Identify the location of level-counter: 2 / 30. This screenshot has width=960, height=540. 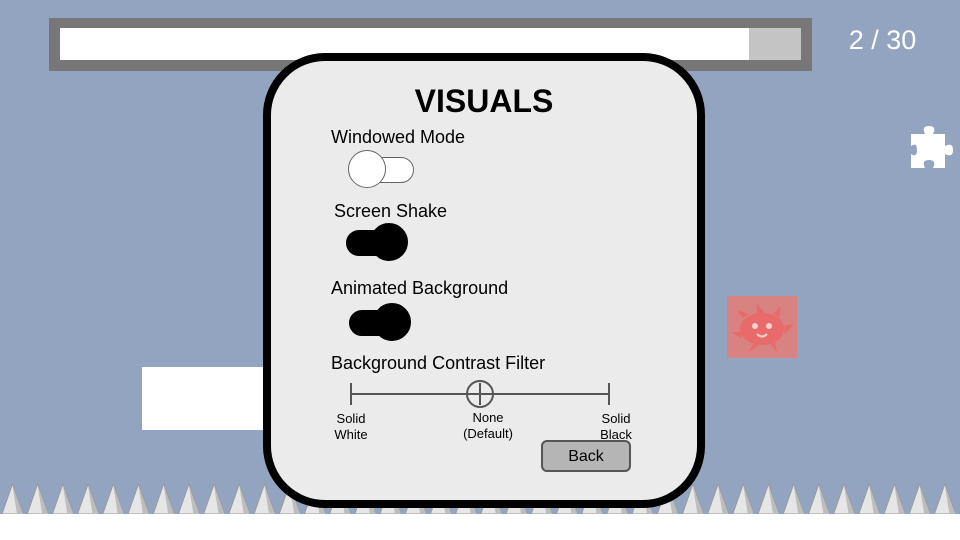
(882, 40).